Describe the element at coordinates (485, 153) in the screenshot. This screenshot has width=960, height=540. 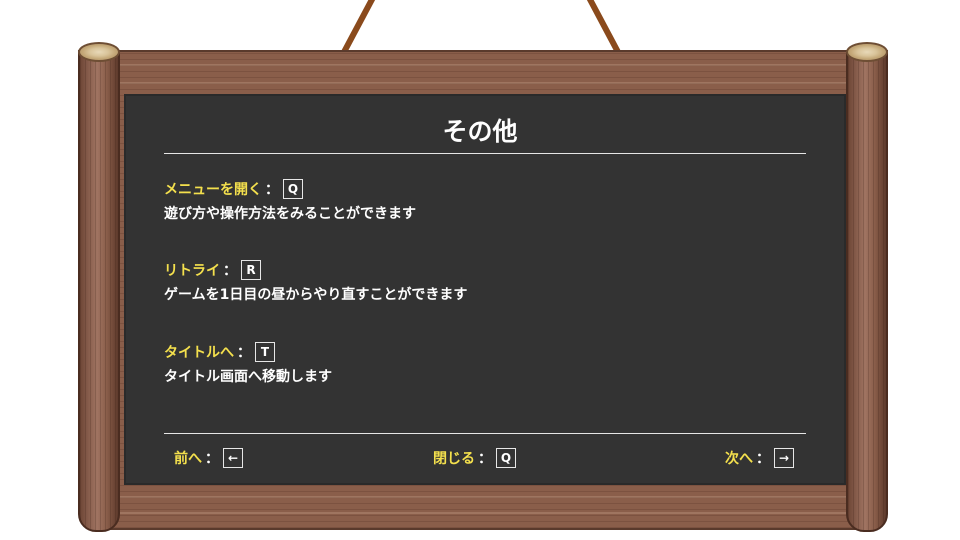
I see `divider-top` at that location.